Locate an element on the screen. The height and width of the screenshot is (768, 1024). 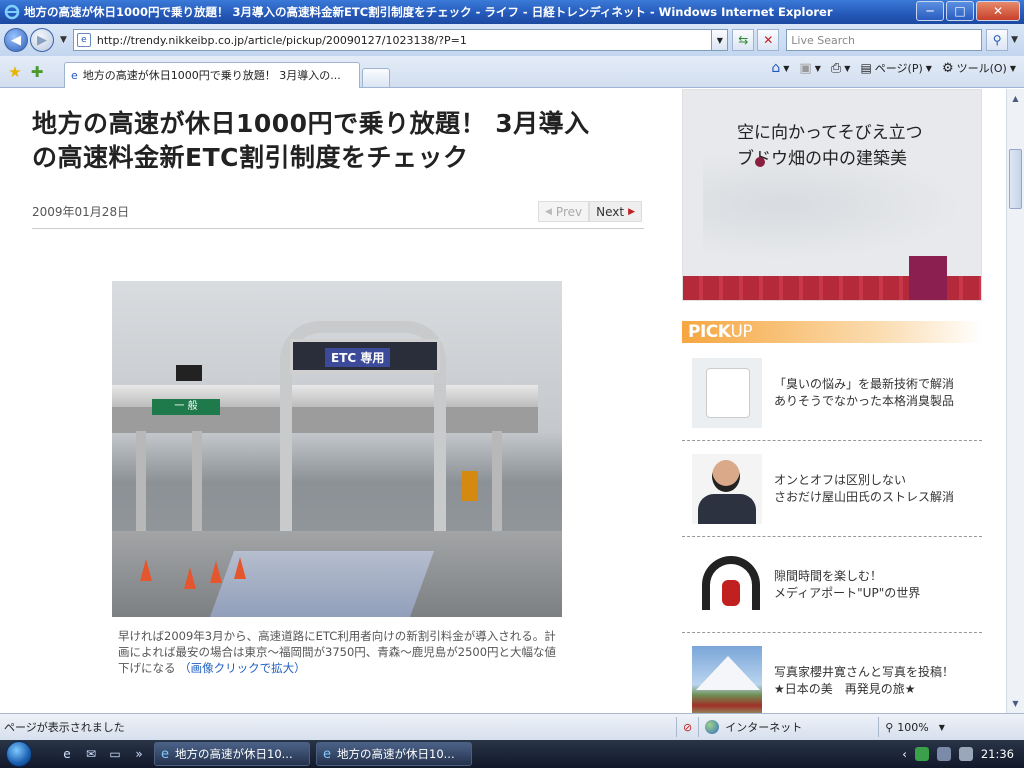
search-icon: ⚲ is located at coordinates (997, 40).